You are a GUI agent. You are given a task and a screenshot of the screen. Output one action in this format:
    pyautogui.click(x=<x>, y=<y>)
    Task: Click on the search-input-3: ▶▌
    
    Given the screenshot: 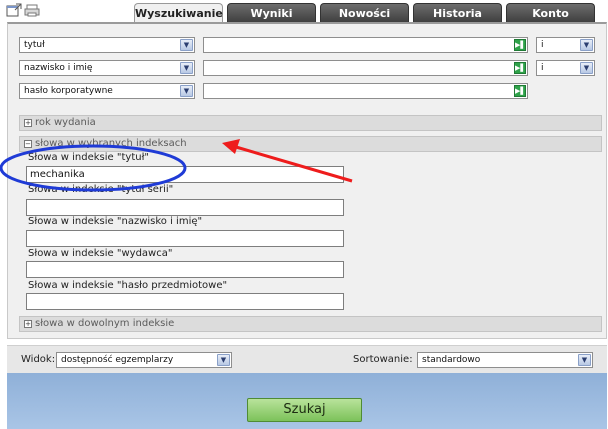 What is the action you would take?
    pyautogui.click(x=365, y=91)
    